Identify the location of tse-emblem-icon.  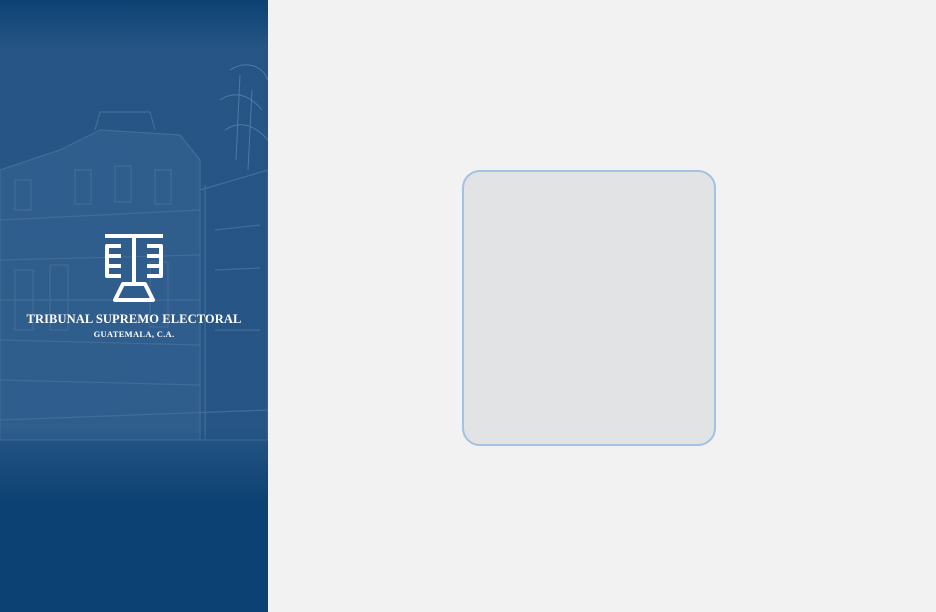
(134, 268).